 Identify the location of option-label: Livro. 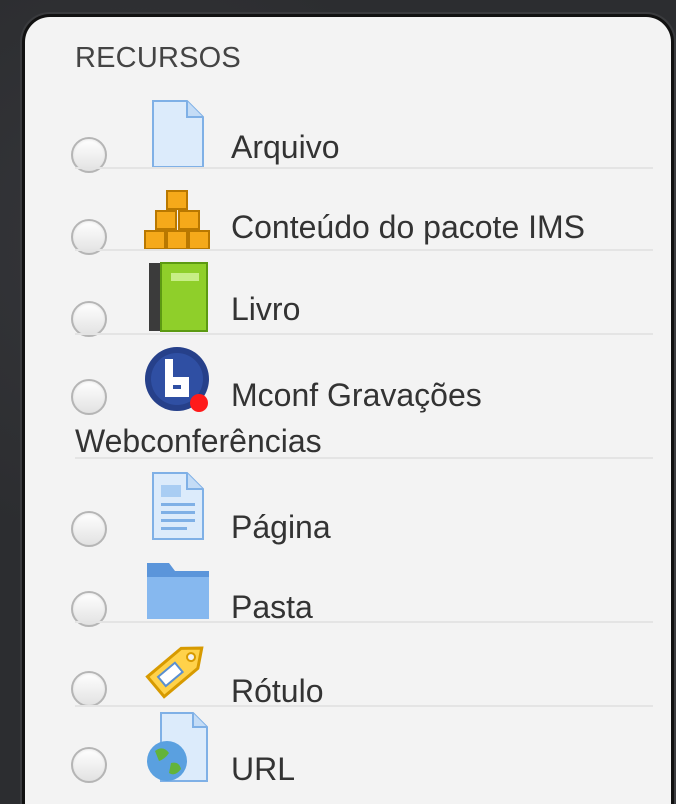
(266, 309).